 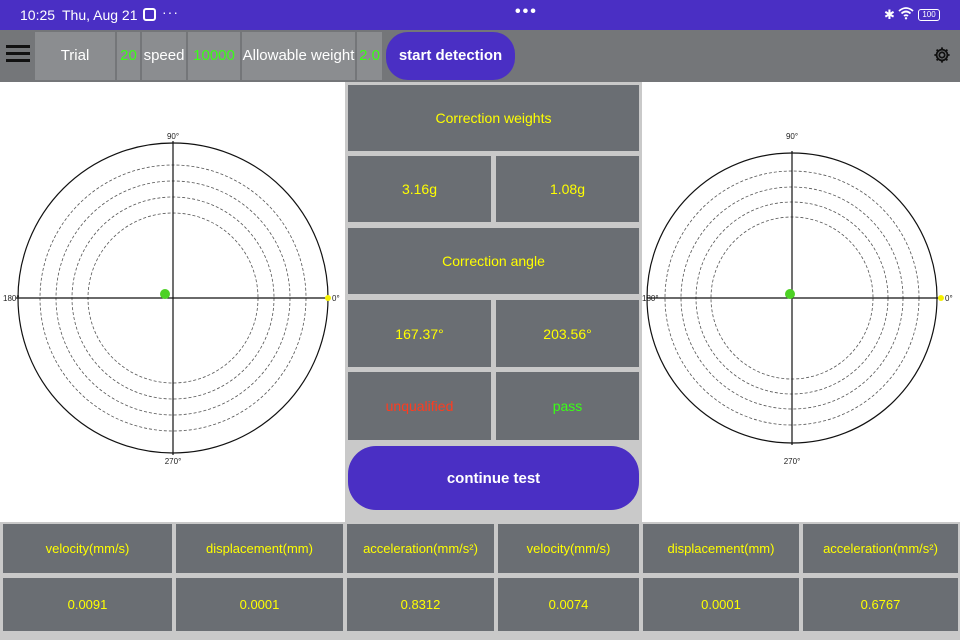 I want to click on speed-value: 10000, so click(x=214, y=56).